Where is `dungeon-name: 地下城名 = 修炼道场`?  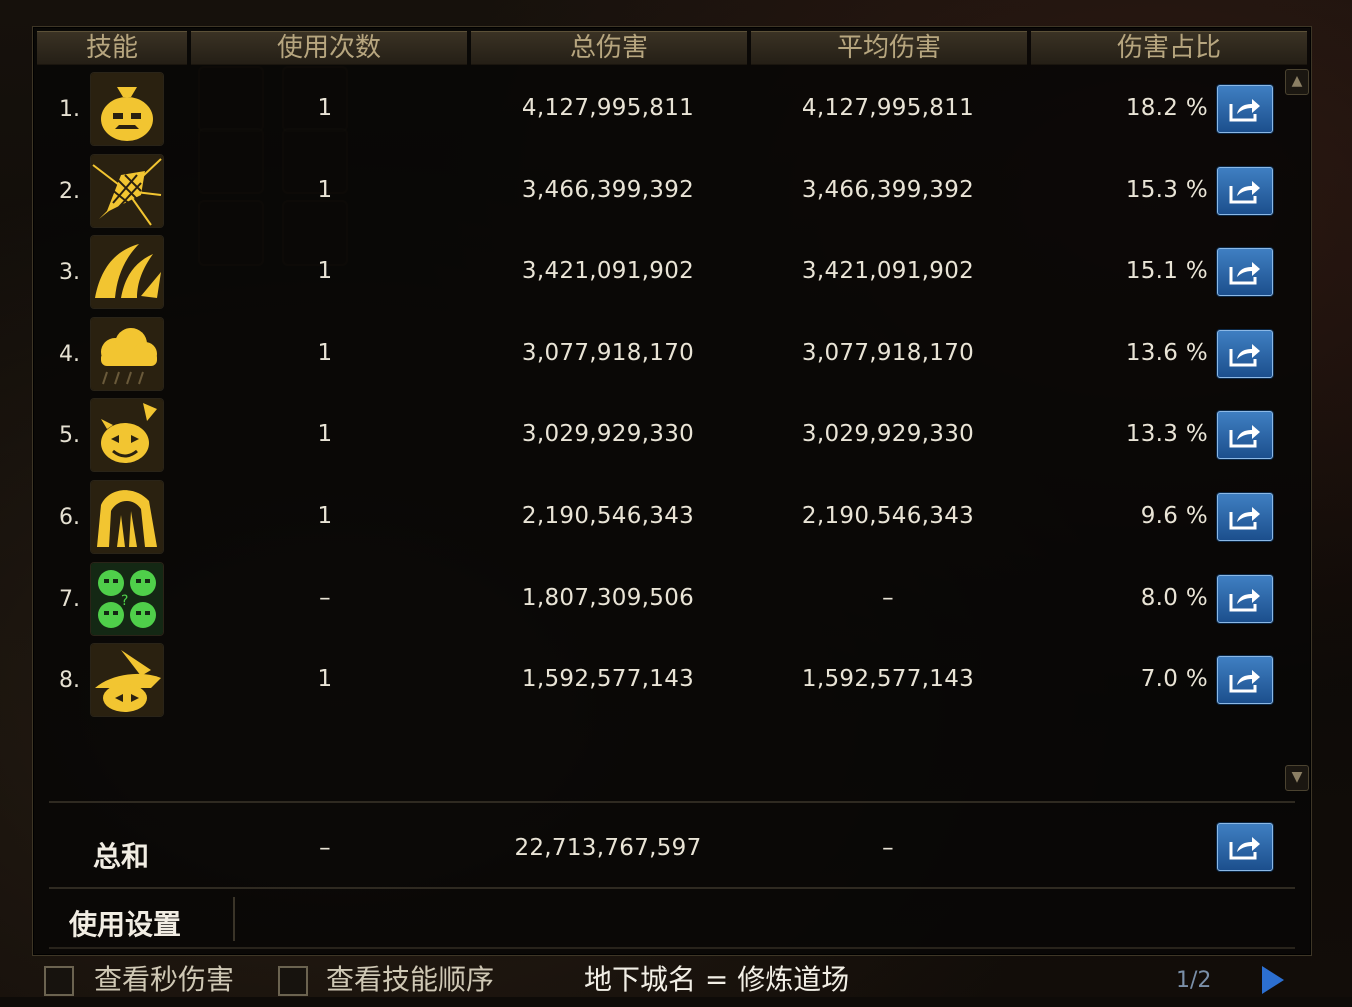
dungeon-name: 地下城名 = 修炼道场 is located at coordinates (717, 979).